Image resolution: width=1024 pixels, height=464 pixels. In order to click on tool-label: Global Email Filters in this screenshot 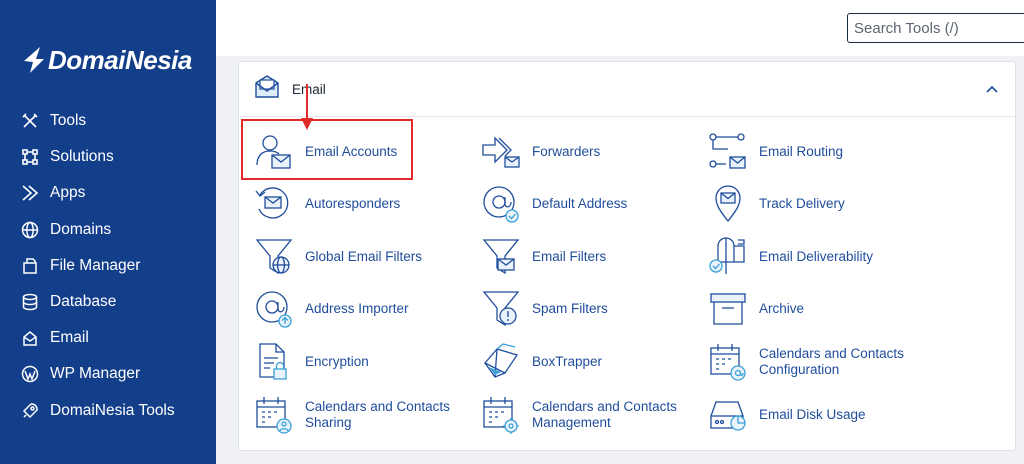, I will do `click(364, 256)`.